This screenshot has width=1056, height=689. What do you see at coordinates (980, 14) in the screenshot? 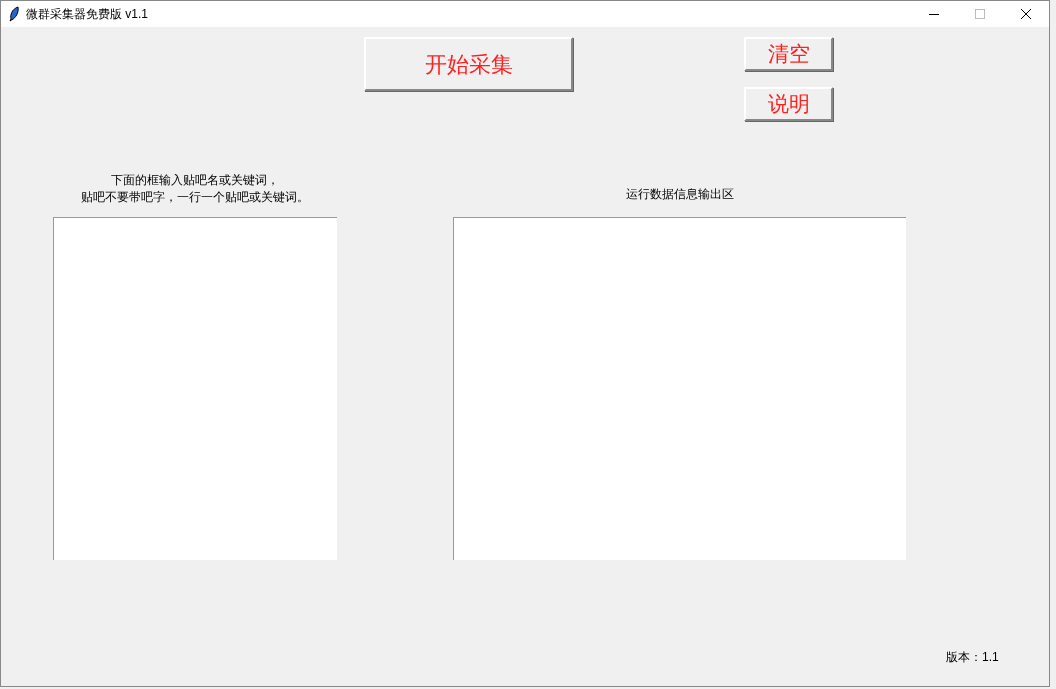
I see `maximize-icon` at bounding box center [980, 14].